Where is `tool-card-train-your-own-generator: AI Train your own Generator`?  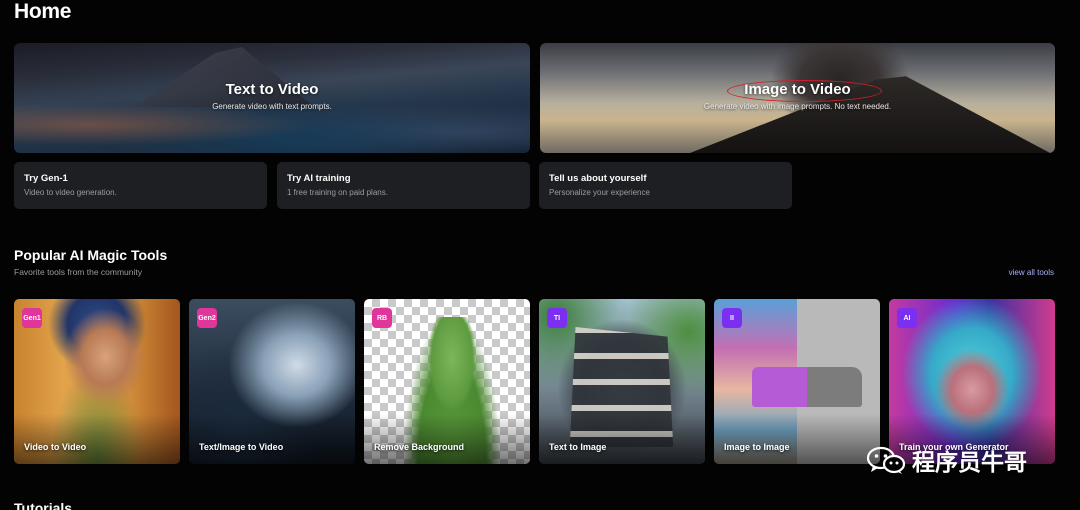 tool-card-train-your-own-generator: AI Train your own Generator is located at coordinates (972, 381).